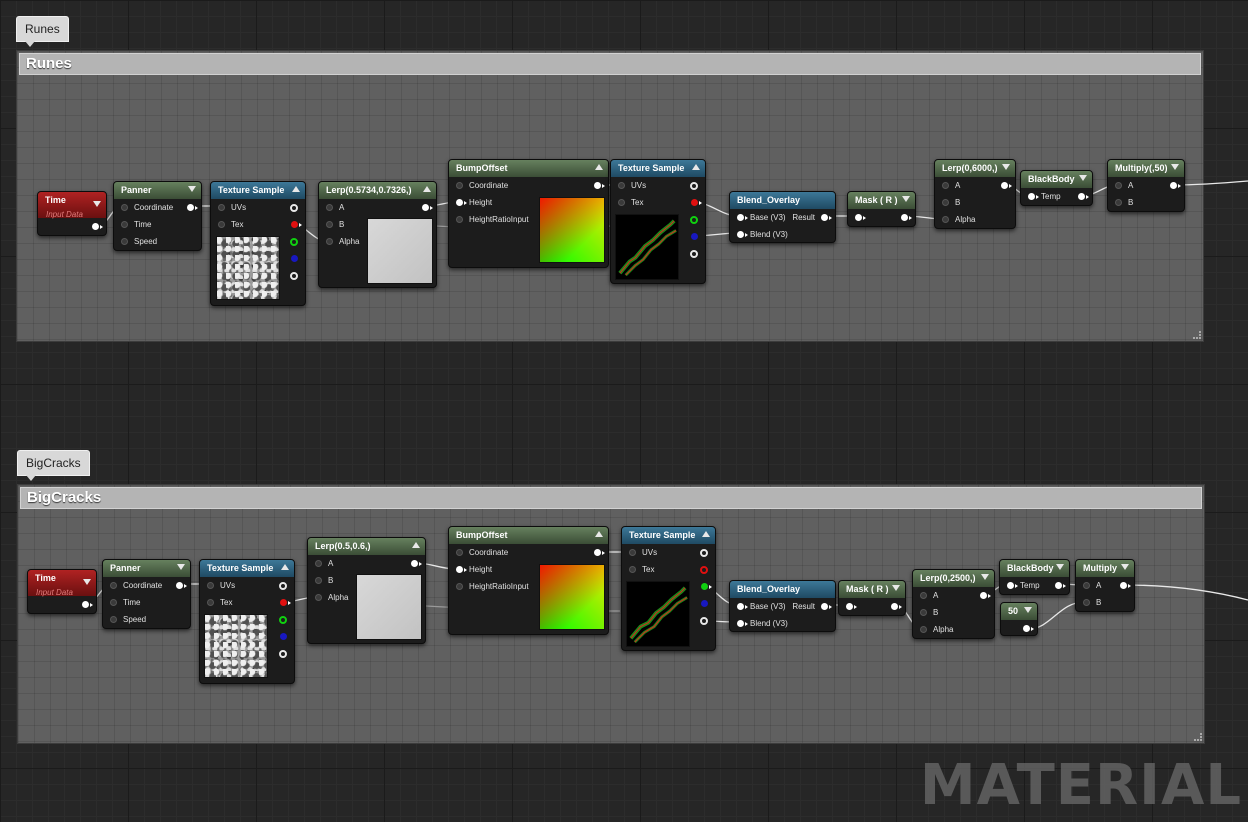 This screenshot has height=822, width=1248. I want to click on comment-header-runes: Runes, so click(610, 64).